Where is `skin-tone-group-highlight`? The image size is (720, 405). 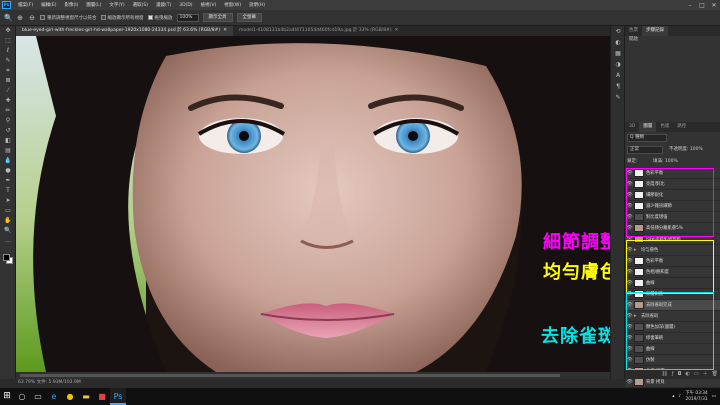
skin-tone-group-highlight is located at coordinates (670, 267).